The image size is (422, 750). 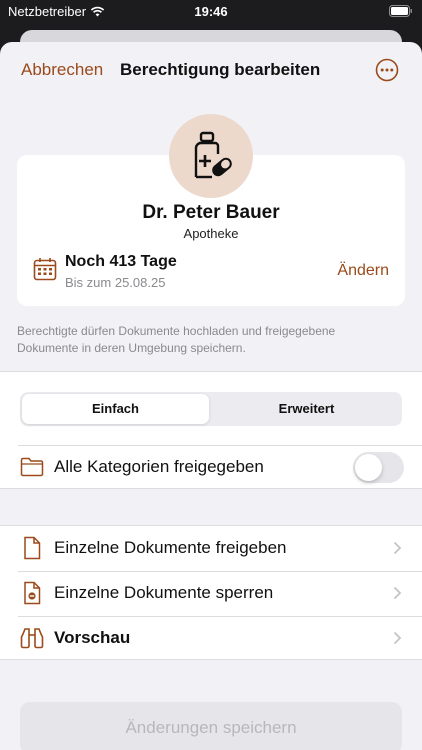 I want to click on all-categories-row: Alle Kategorien freigegeben, so click(x=211, y=467).